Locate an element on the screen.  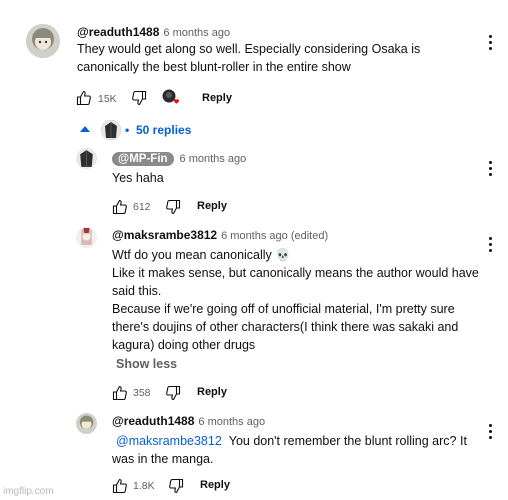
comment-author: @MP-Fin is located at coordinates (143, 159).